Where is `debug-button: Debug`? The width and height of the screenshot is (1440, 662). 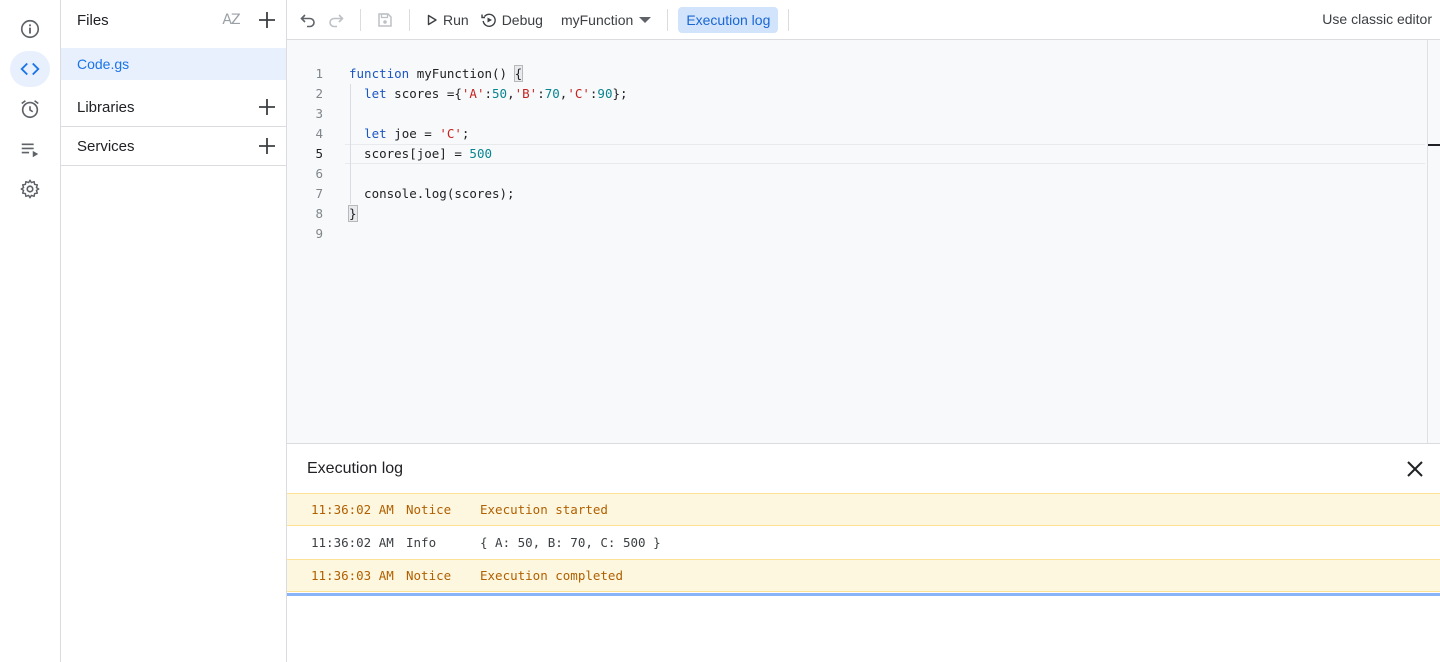 debug-button: Debug is located at coordinates (512, 20).